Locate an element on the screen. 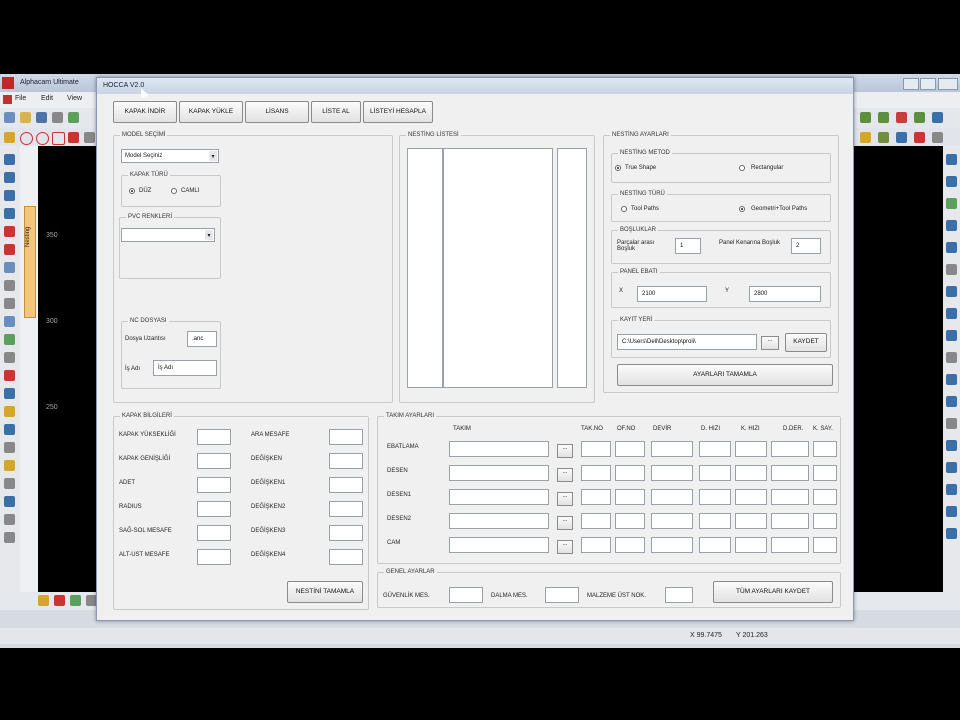 The image size is (960, 720). rectangular-radio is located at coordinates (742, 168).